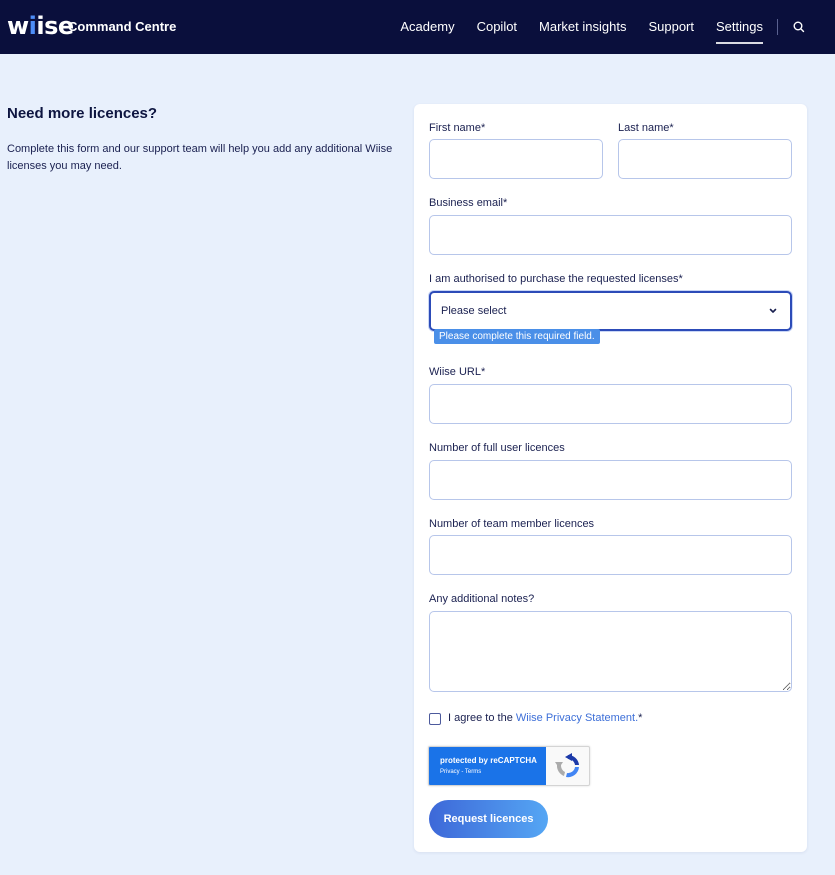 This screenshot has height=875, width=835. What do you see at coordinates (460, 772) in the screenshot?
I see `recaptcha-links: Privacy - Terms` at bounding box center [460, 772].